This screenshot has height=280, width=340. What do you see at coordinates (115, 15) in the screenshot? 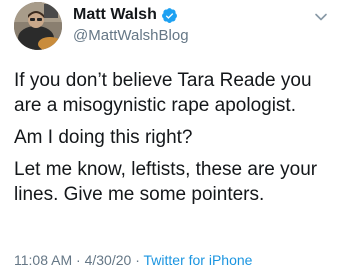
I see `author-display-name: Matt Walsh` at bounding box center [115, 15].